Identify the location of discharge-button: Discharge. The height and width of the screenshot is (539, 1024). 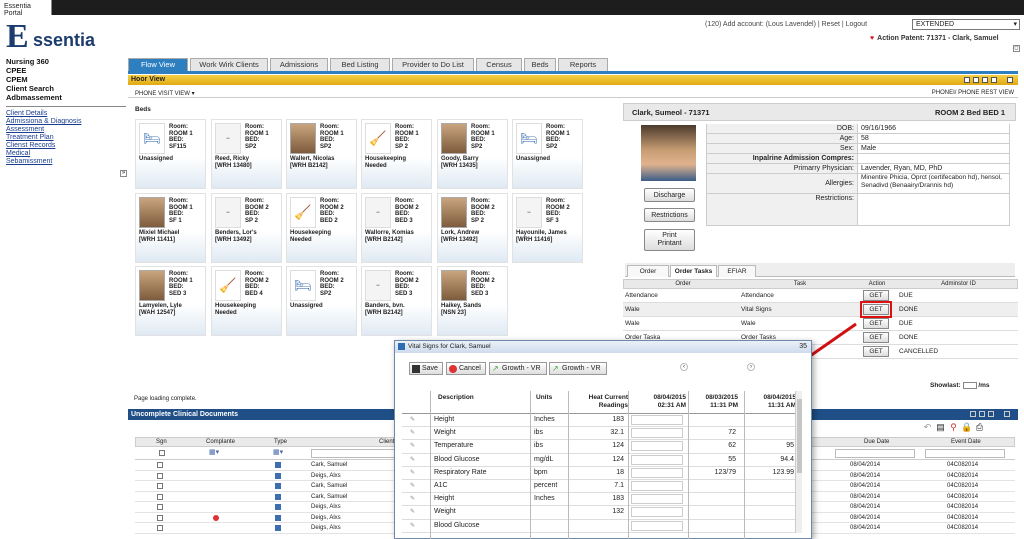
(669, 195).